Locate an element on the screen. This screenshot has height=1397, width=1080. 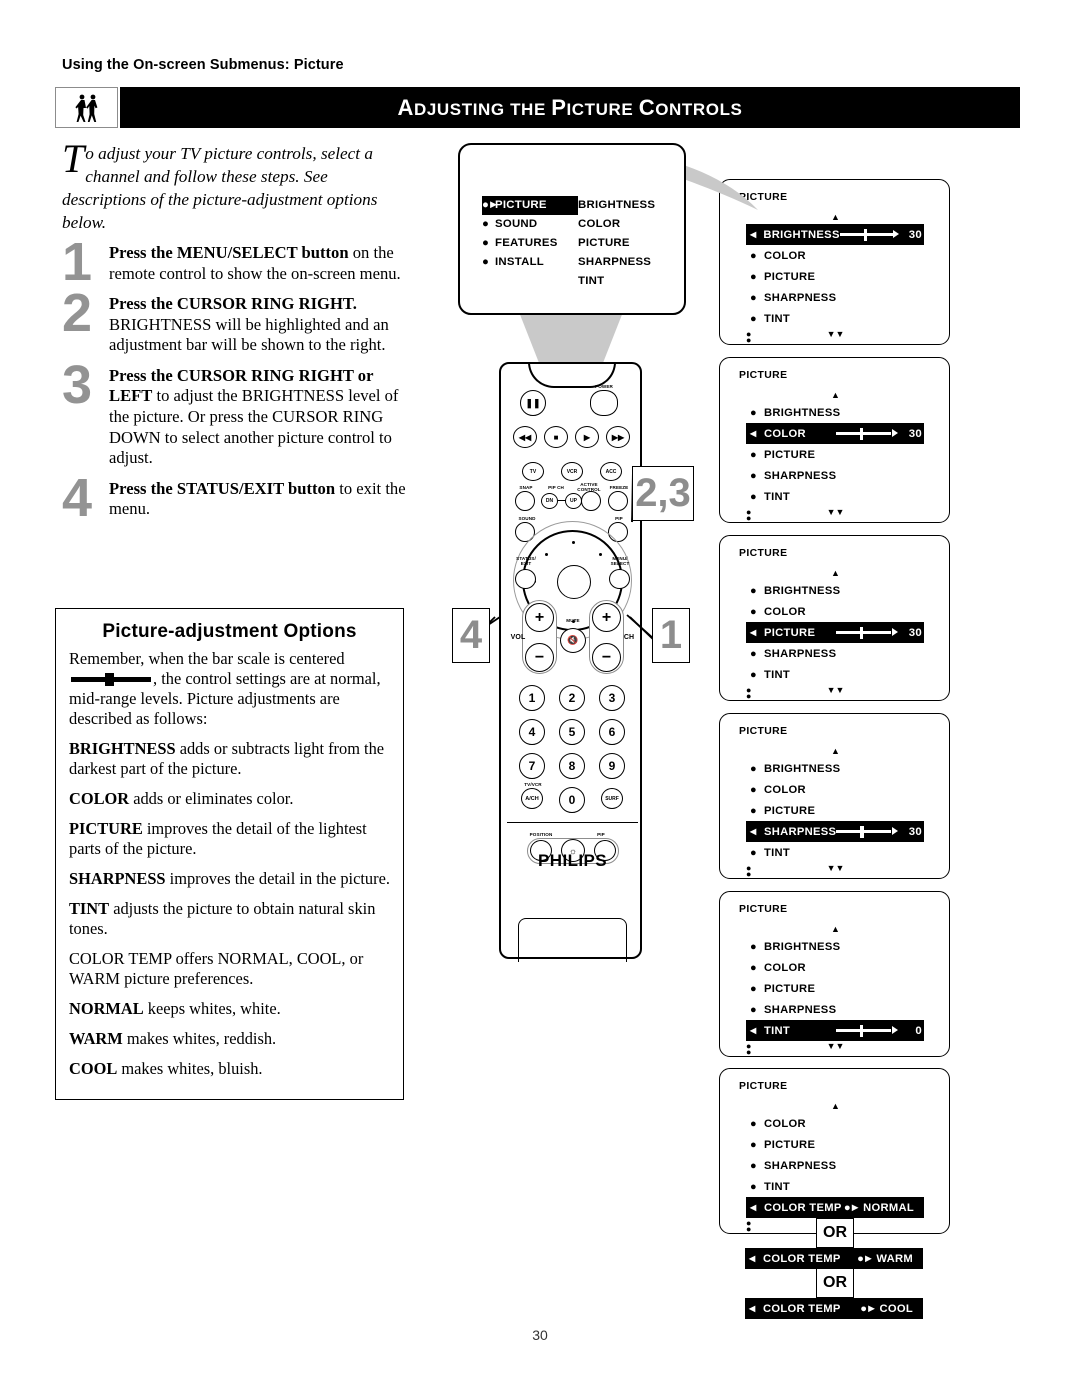
keypad-8-button: 8 is located at coordinates (572, 766).